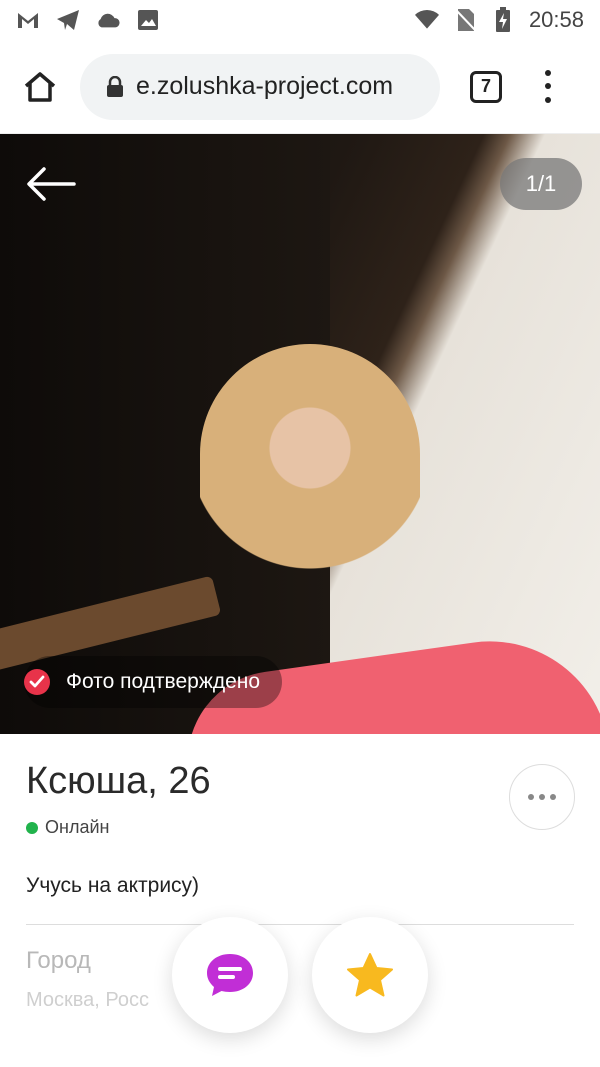 The image size is (600, 1067). I want to click on cloud-icon, so click(108, 20).